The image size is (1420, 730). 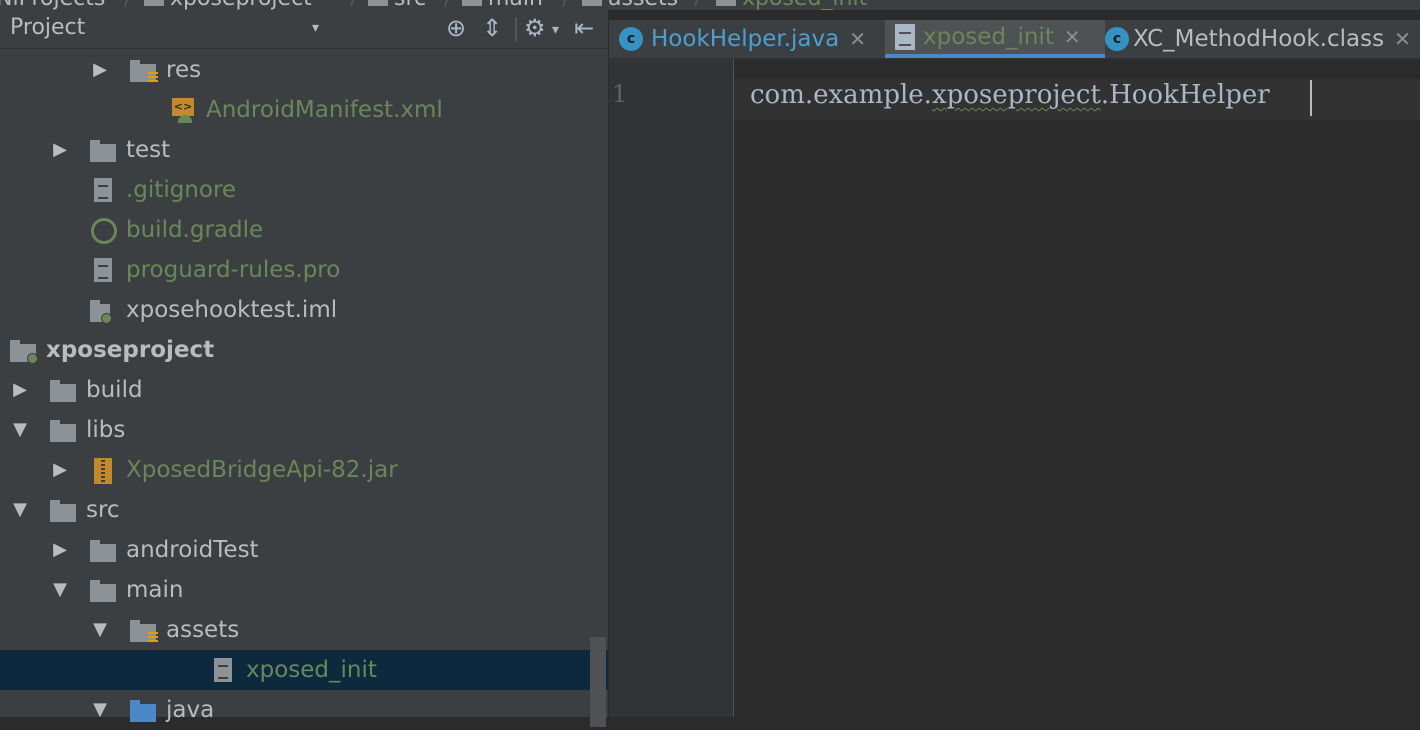 I want to click on tab-label: xposed_init, so click(x=988, y=37).